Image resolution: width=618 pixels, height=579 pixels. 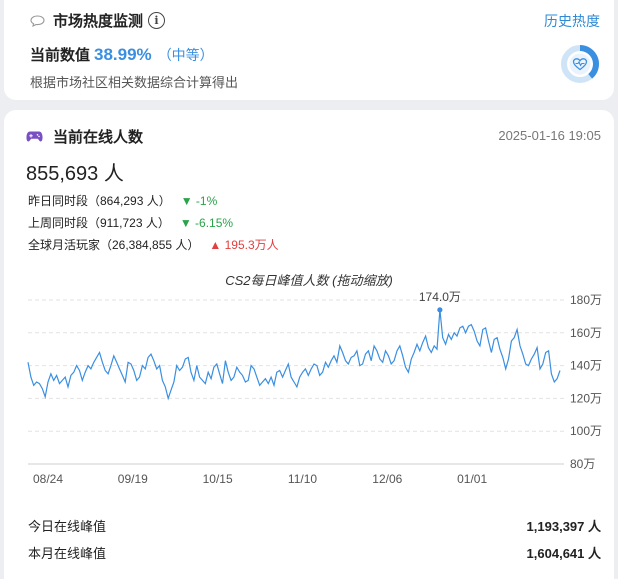 I want to click on y-tick-label: 80万, so click(x=582, y=464).